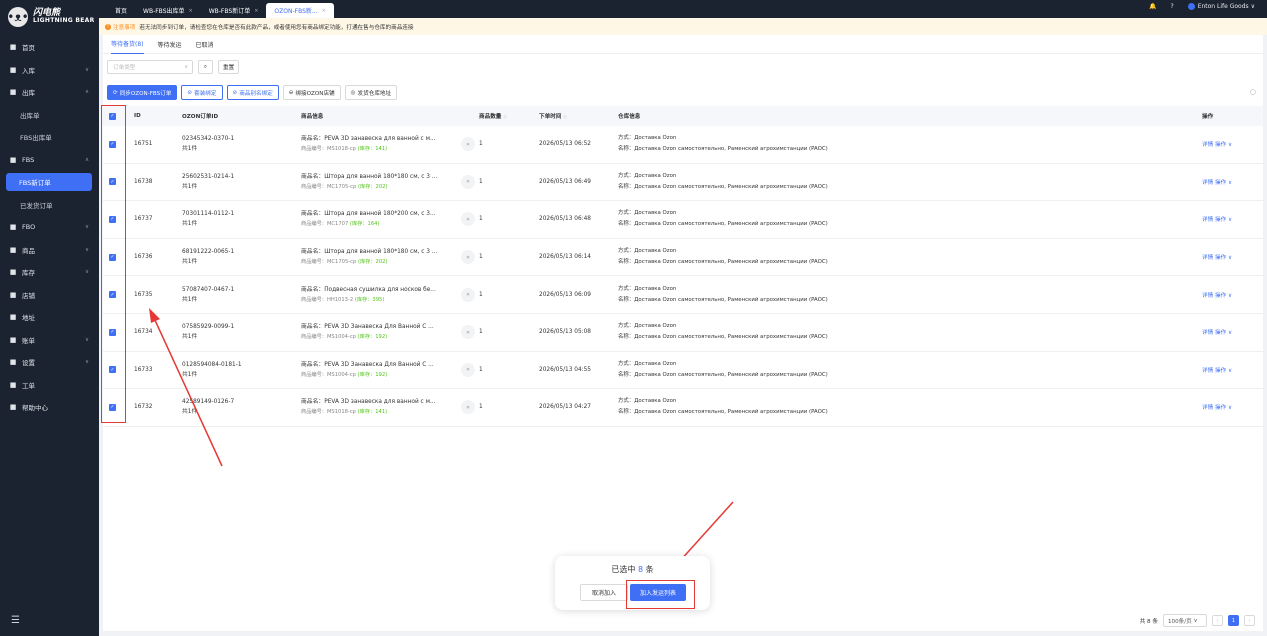 This screenshot has height=636, width=1267. I want to click on add-button-highlight-box, so click(660, 594).